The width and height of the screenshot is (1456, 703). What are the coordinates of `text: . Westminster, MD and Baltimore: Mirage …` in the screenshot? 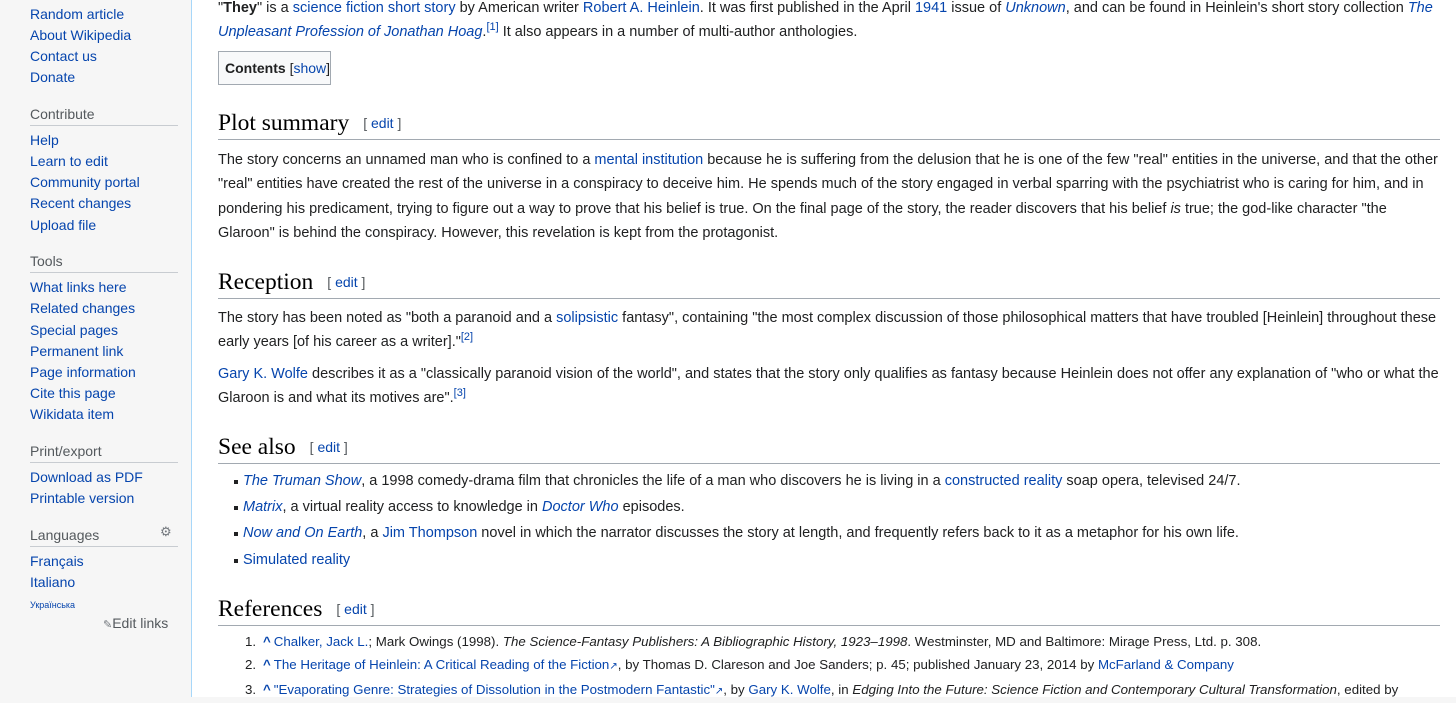 It's located at (1084, 641).